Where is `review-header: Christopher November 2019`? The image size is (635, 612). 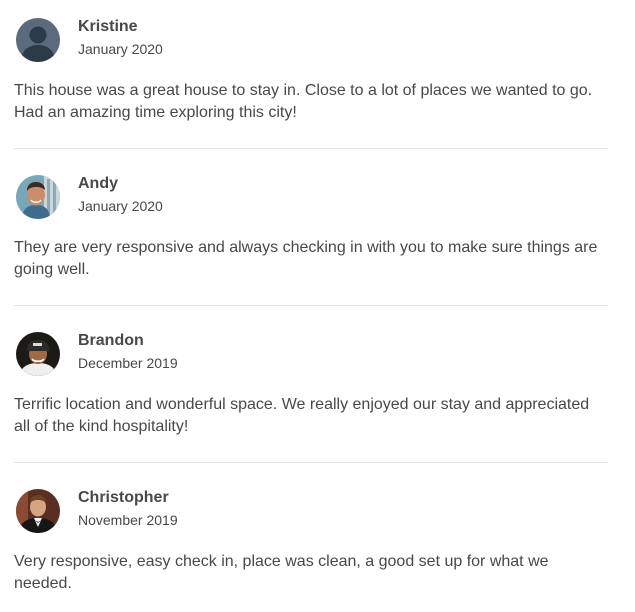 review-header: Christopher November 2019 is located at coordinates (311, 517).